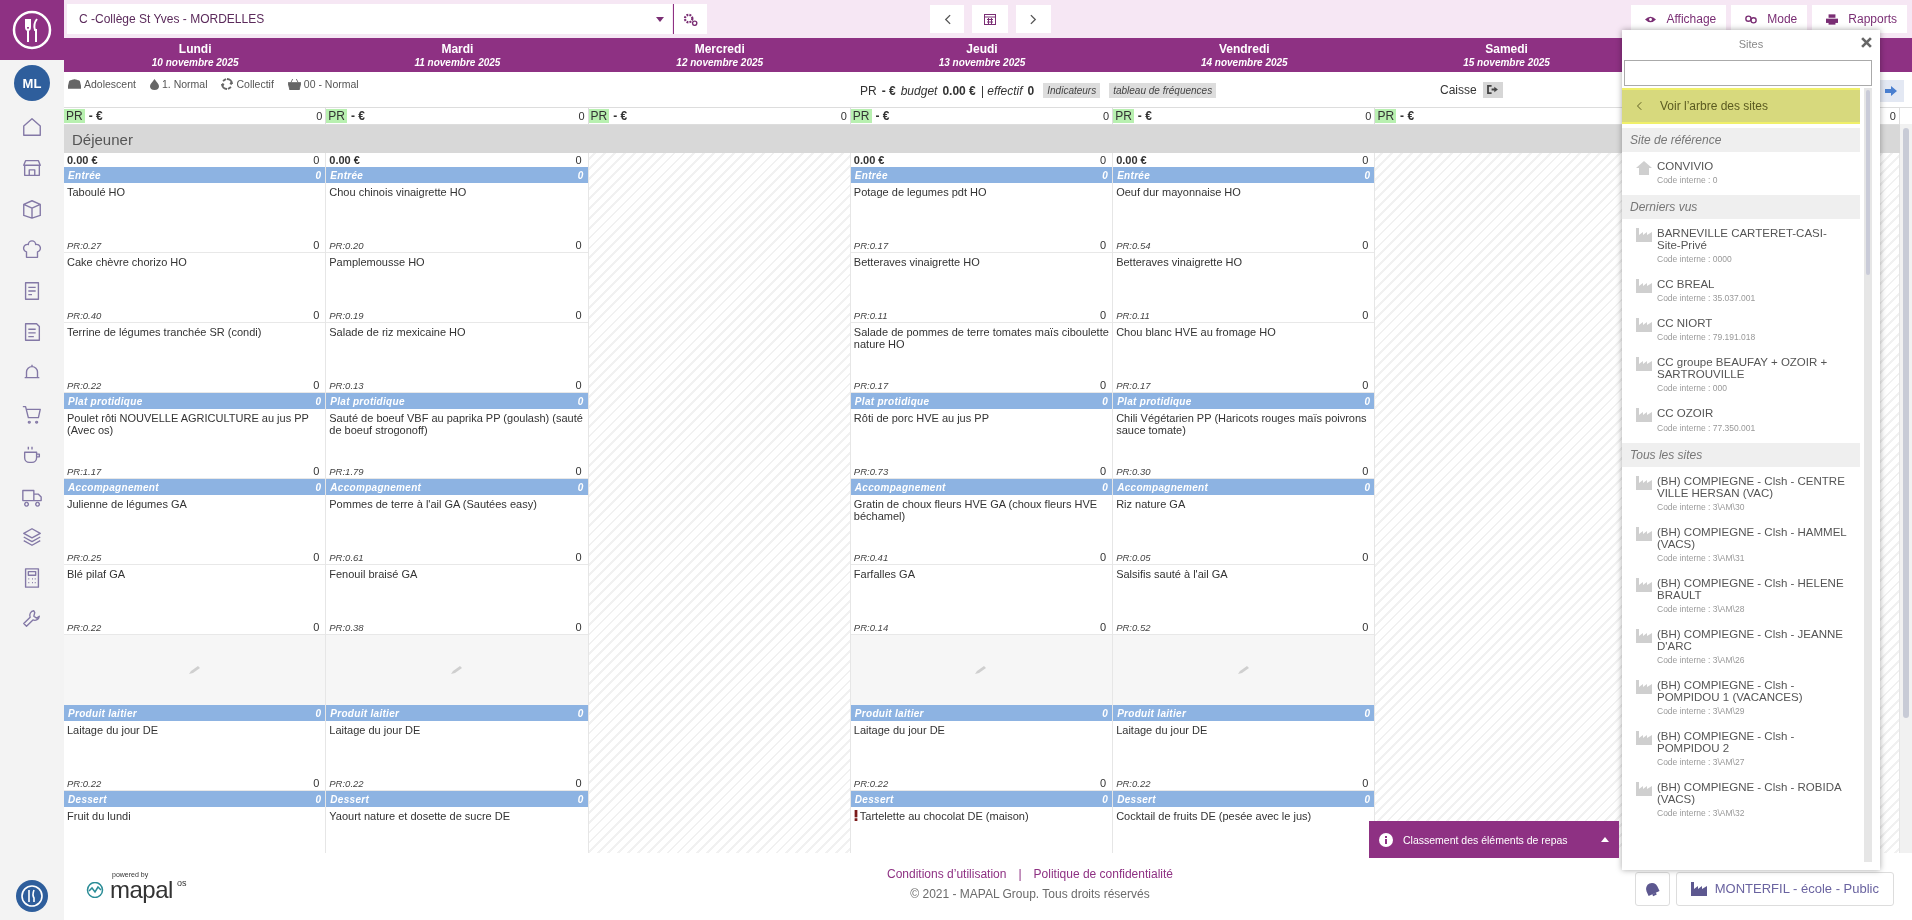 Image resolution: width=1912 pixels, height=920 pixels. Describe the element at coordinates (84, 557) in the screenshot. I see `pr-value: PR:0.25` at that location.